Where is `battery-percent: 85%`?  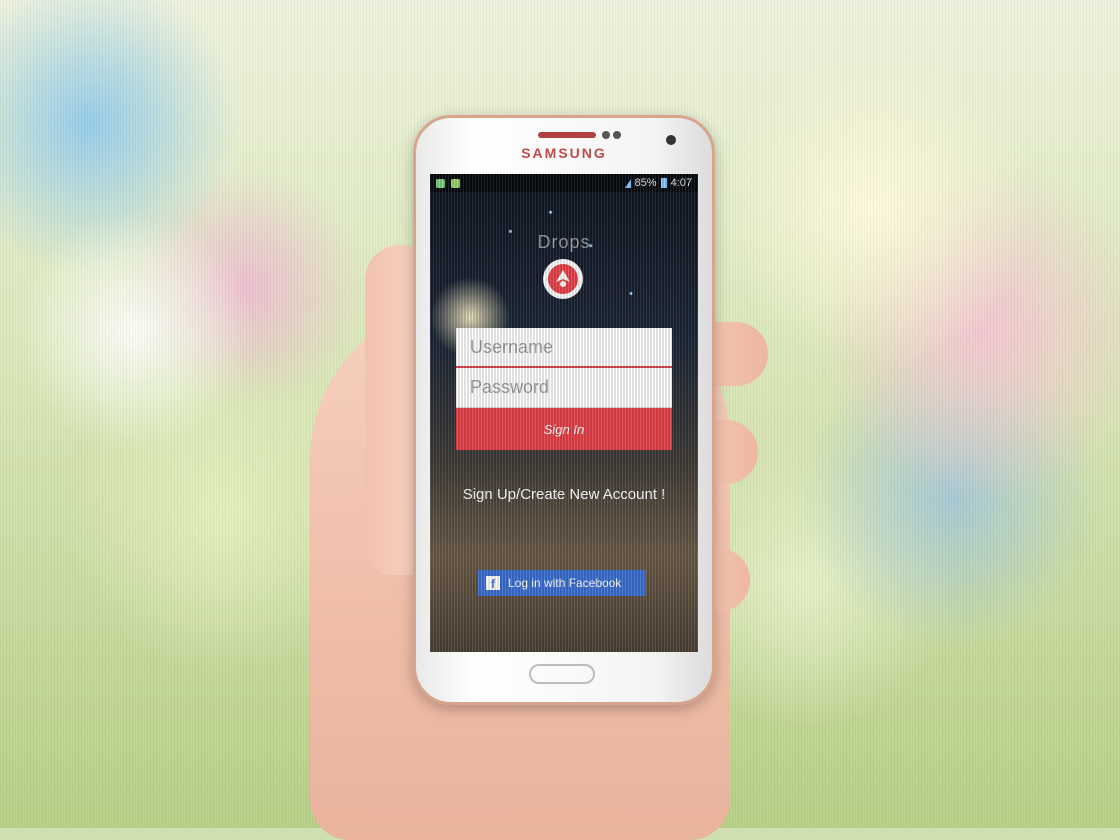
battery-percent: 85% is located at coordinates (645, 183).